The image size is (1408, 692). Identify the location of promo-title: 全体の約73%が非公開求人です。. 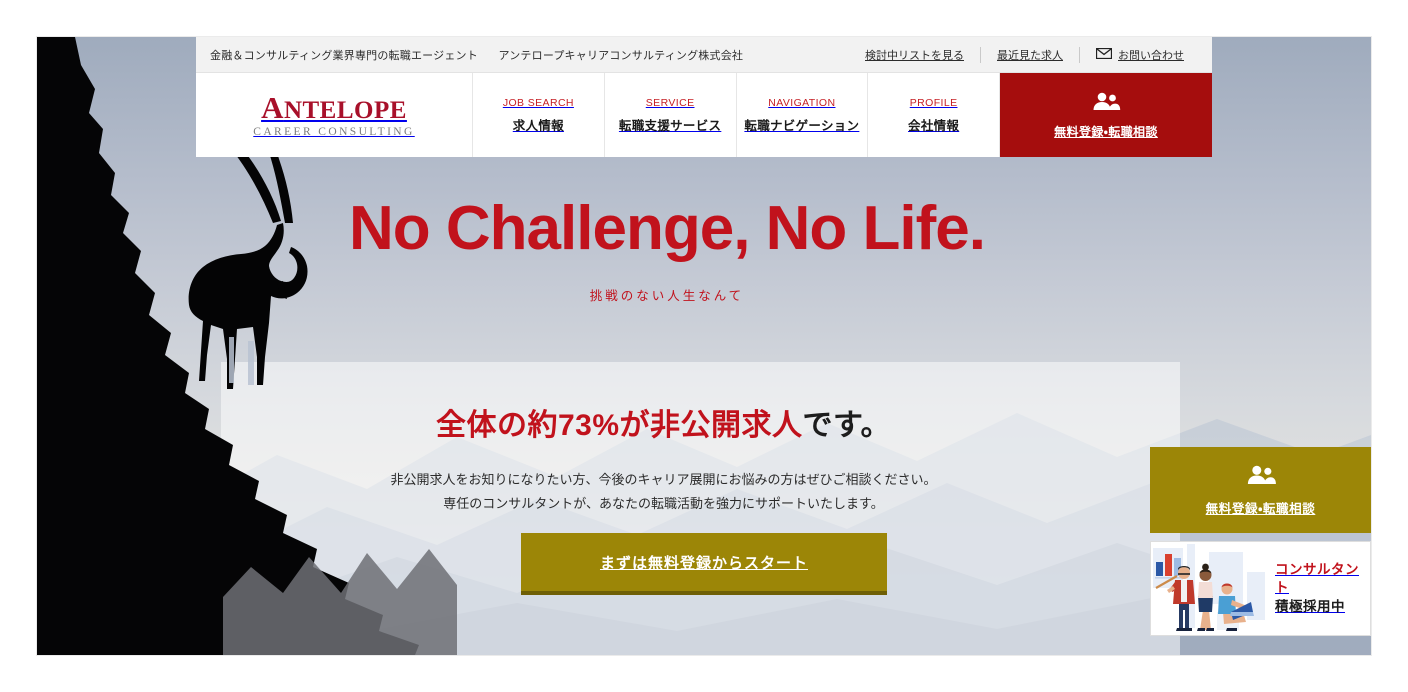
(663, 422).